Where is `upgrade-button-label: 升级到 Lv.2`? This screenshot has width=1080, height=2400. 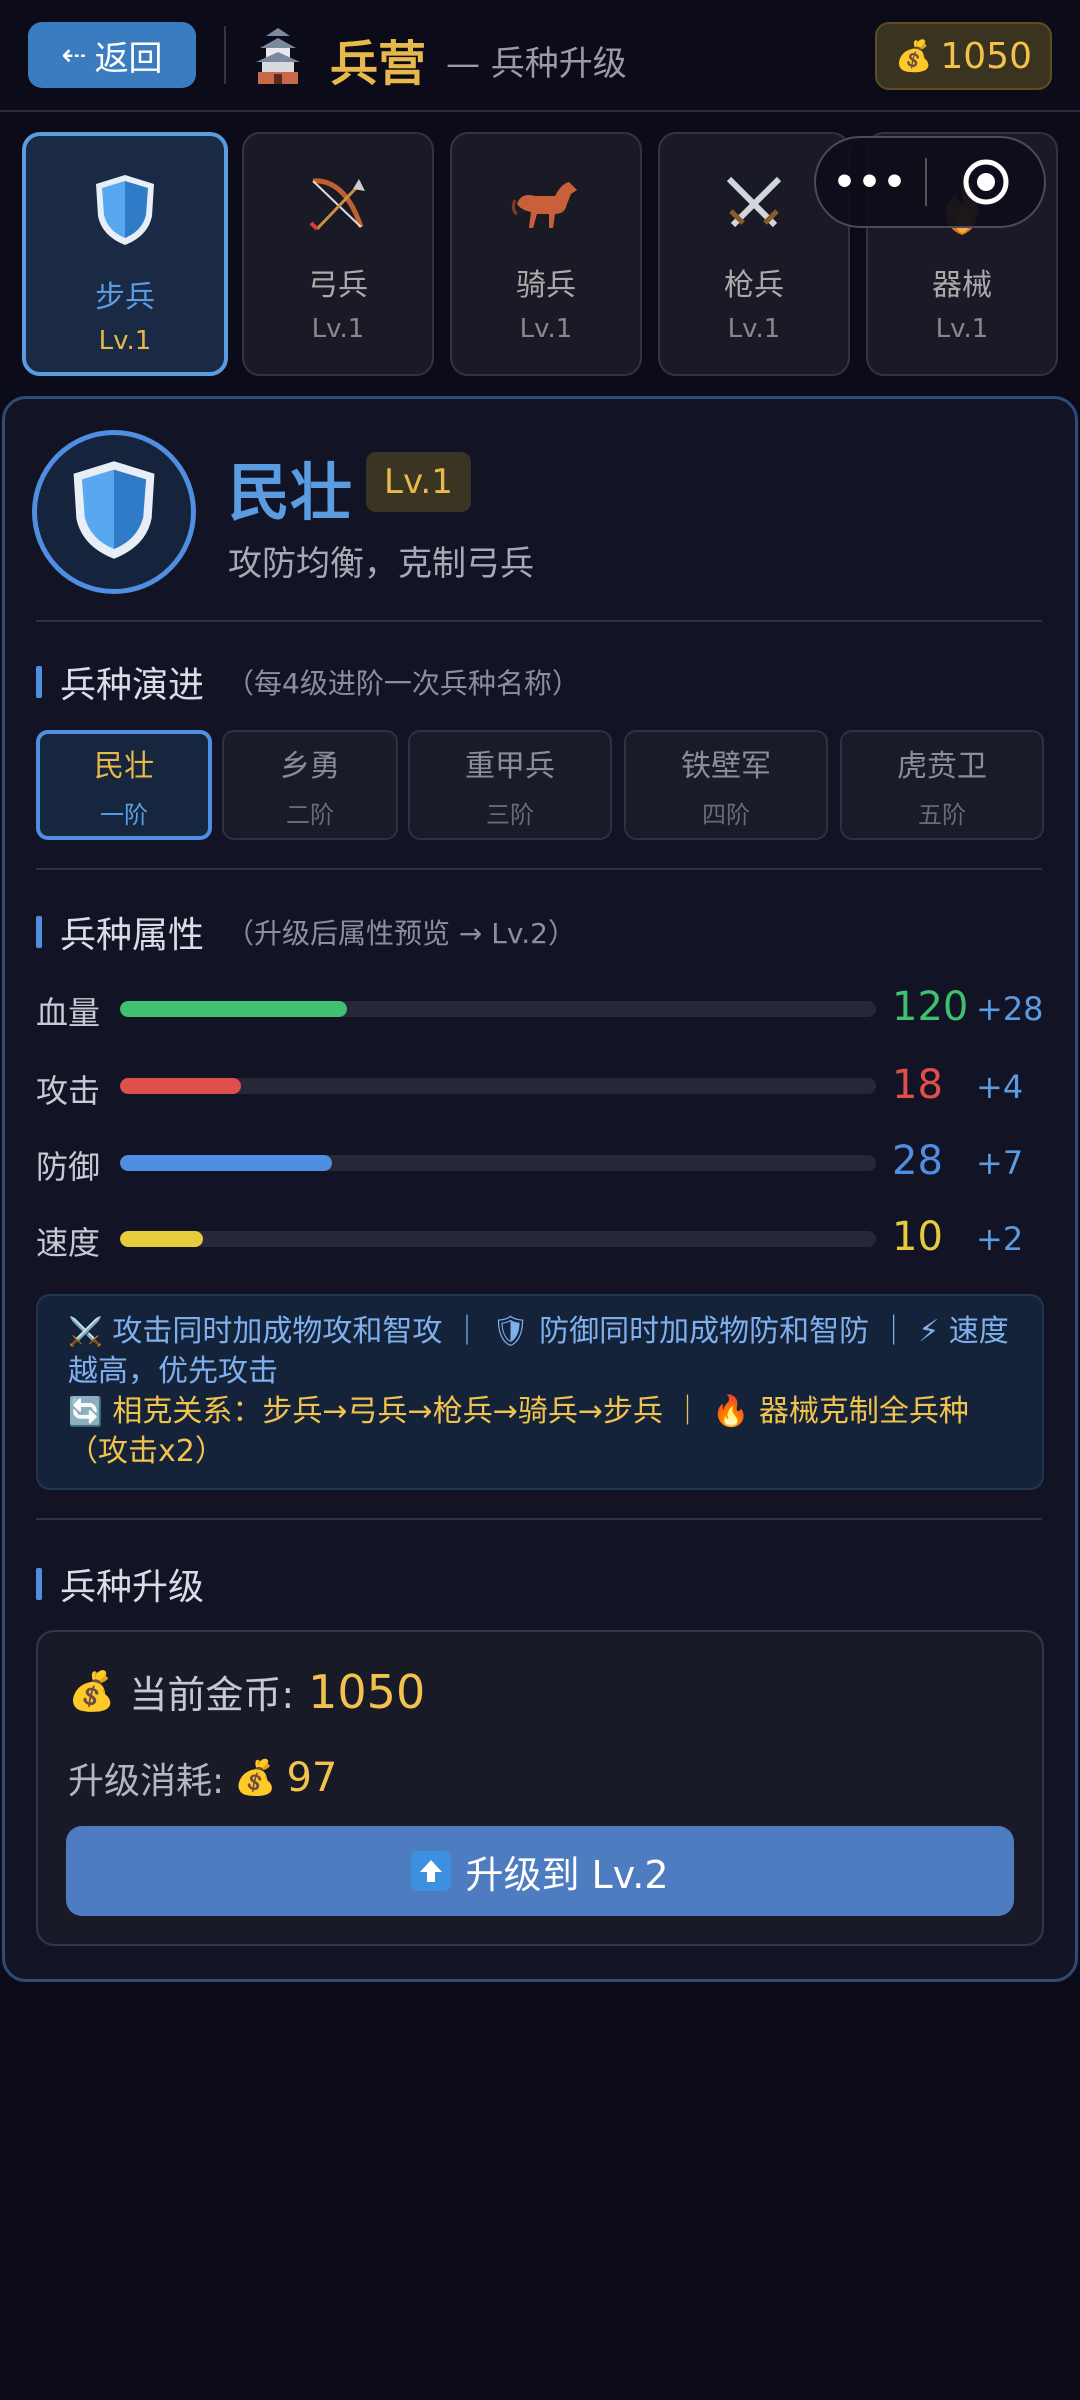 upgrade-button-label: 升级到 Lv.2 is located at coordinates (567, 1874).